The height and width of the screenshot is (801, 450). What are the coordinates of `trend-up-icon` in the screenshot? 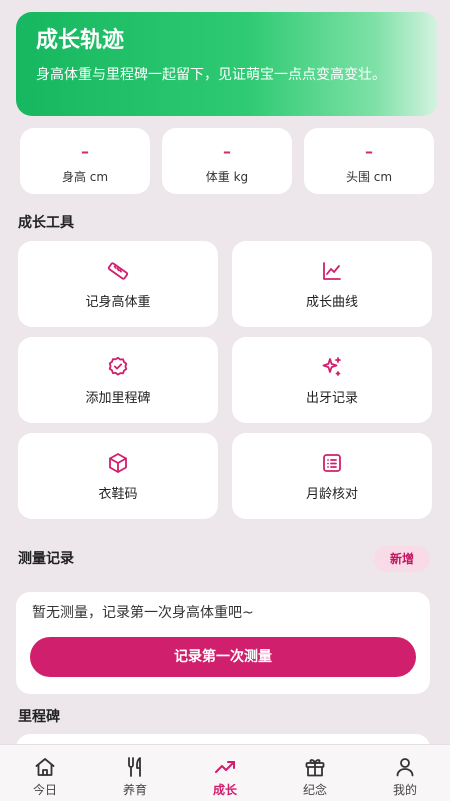 It's located at (225, 767).